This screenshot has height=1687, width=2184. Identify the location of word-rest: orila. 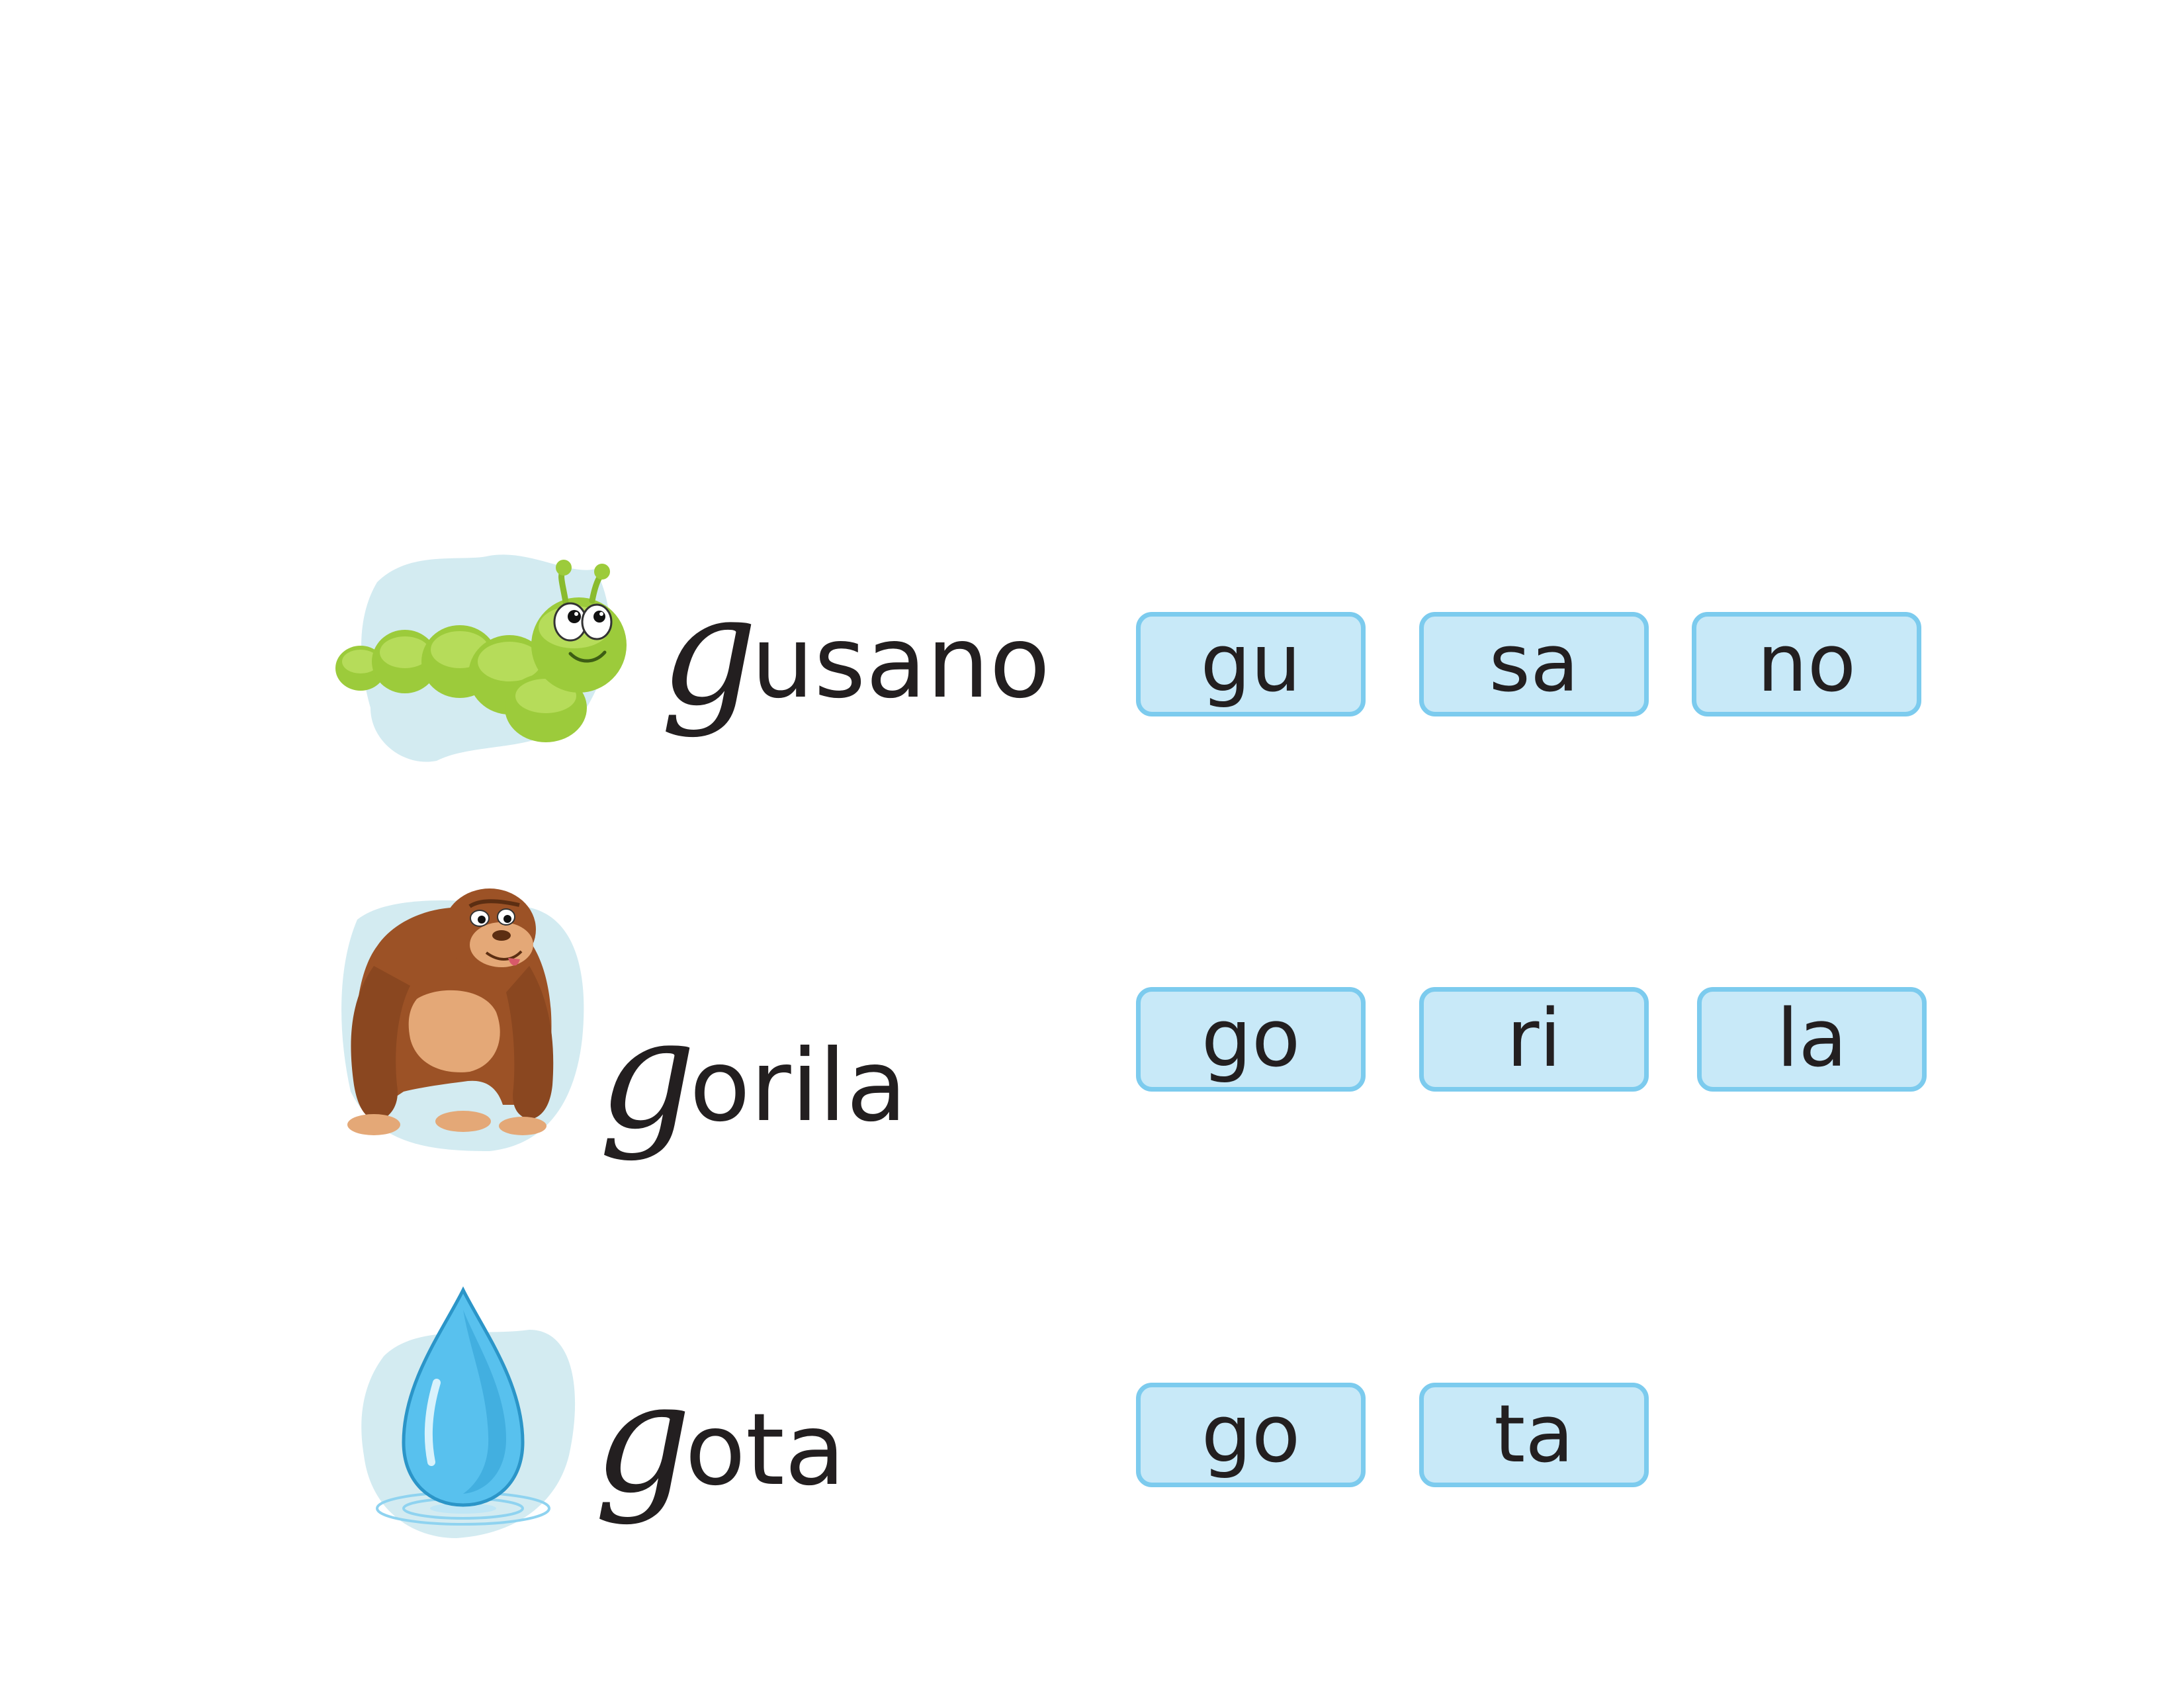
(798, 1086).